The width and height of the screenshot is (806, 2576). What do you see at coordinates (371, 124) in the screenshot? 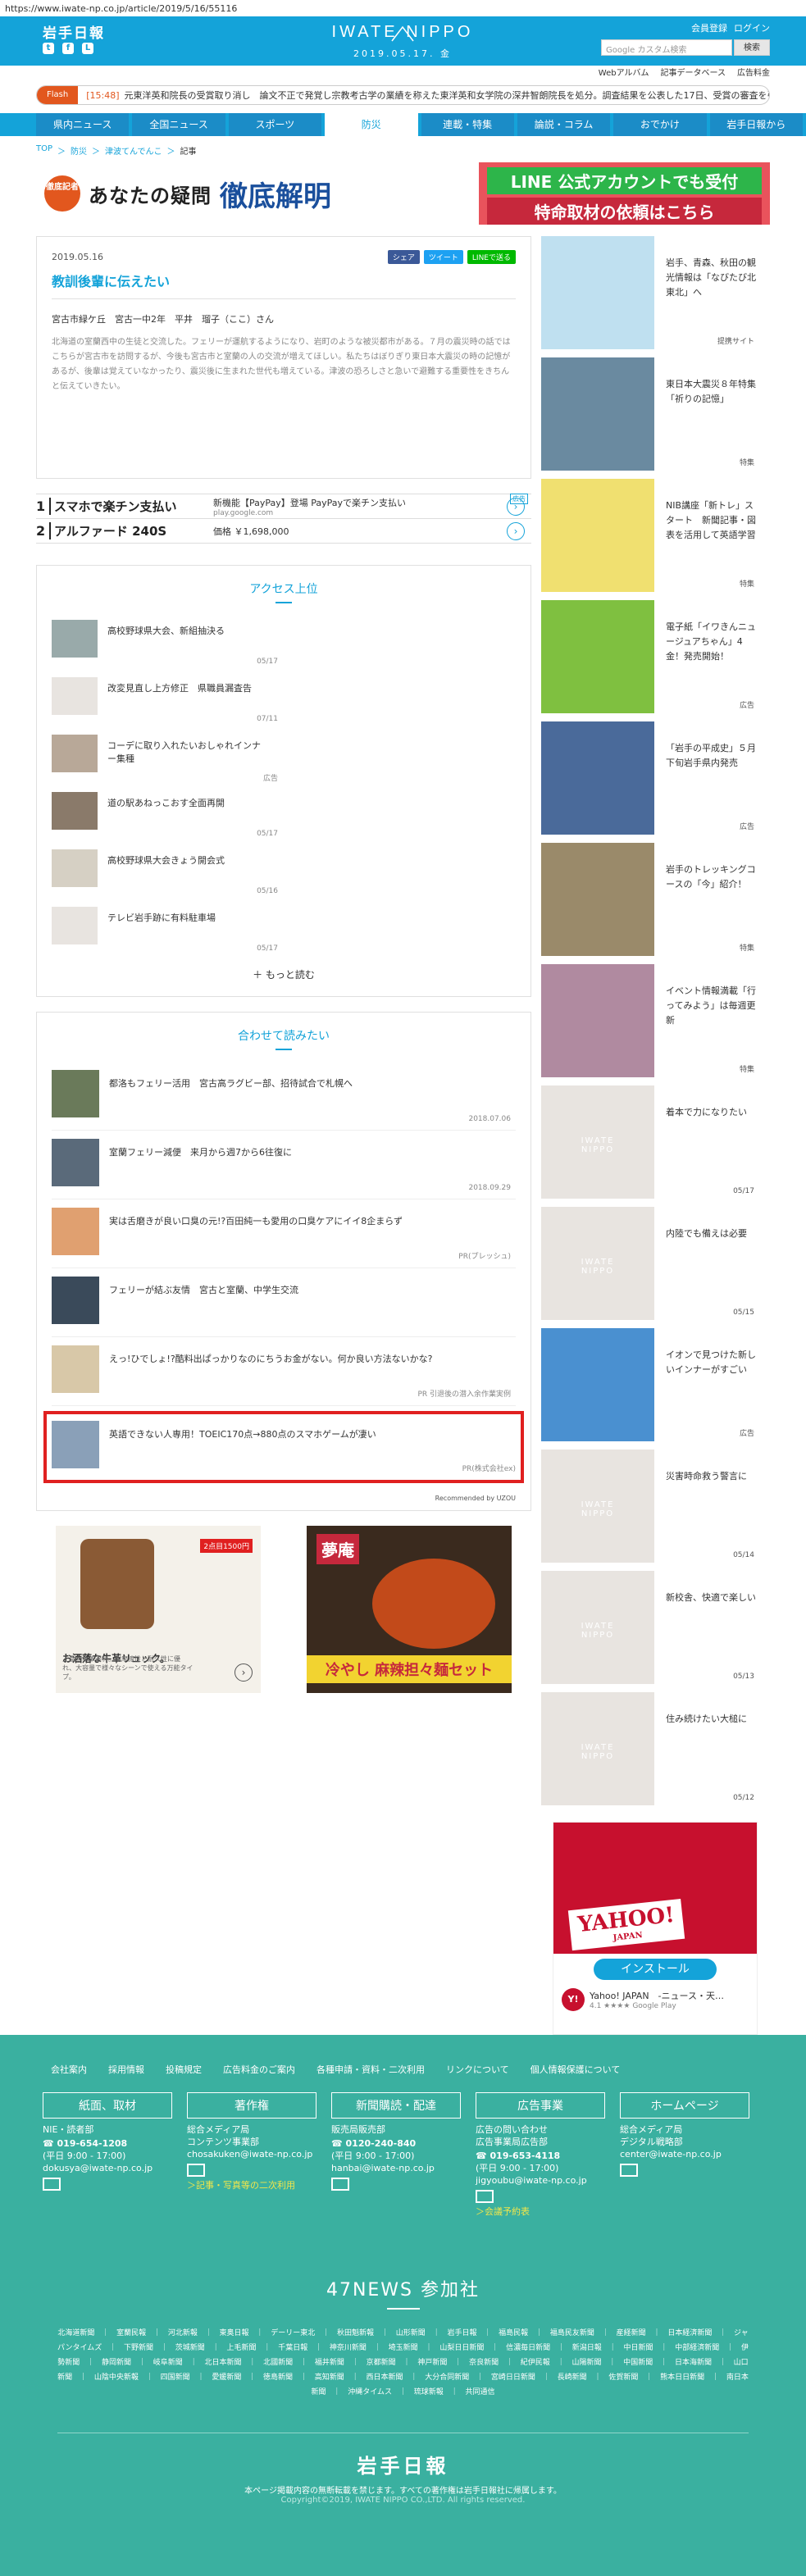
I see `gnav-disaster-prevention: 防災` at bounding box center [371, 124].